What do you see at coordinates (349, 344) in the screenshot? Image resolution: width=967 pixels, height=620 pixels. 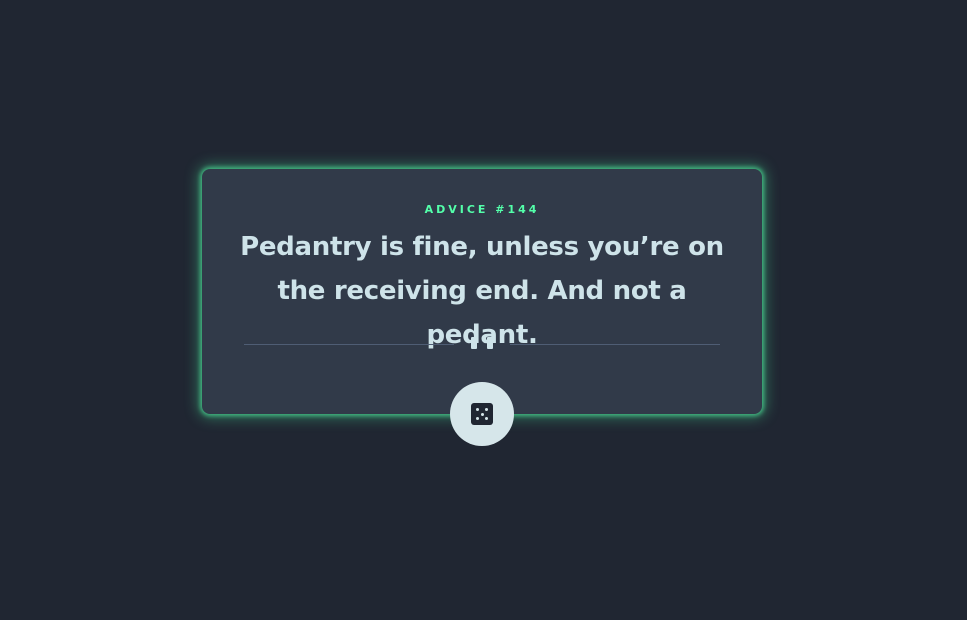 I see `divider-line-left` at bounding box center [349, 344].